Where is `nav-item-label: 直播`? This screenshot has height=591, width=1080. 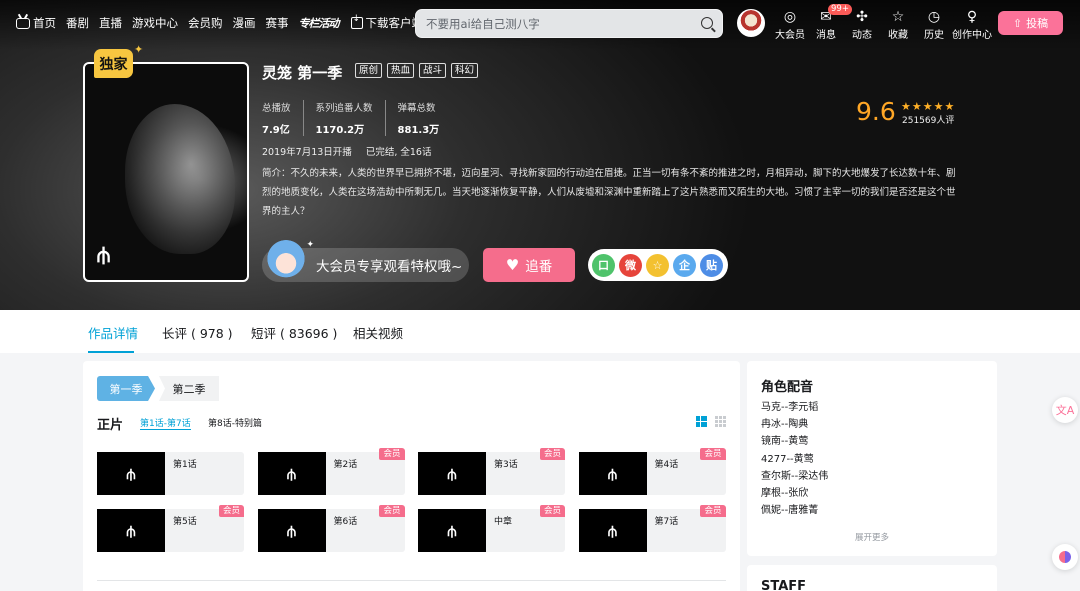
nav-item-label: 直播 is located at coordinates (110, 23).